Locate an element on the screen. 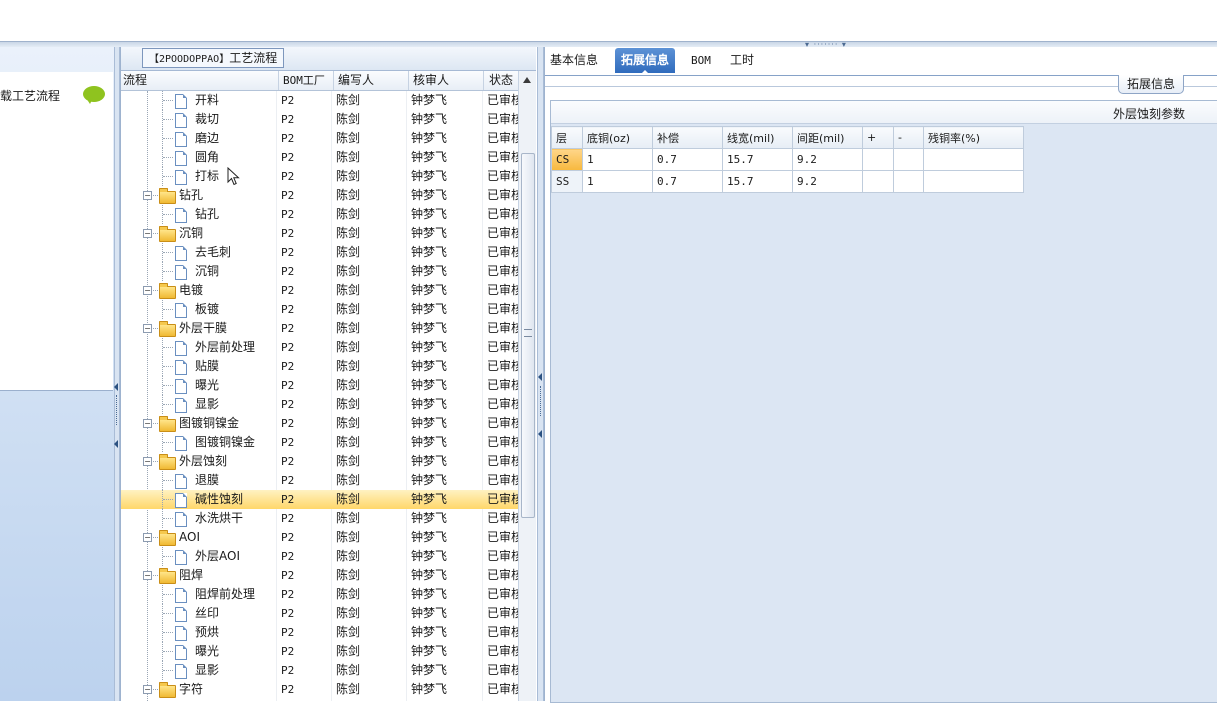  tree-row: 开料 P2 陈剑 钟梦飞 已审核 is located at coordinates (319, 100).